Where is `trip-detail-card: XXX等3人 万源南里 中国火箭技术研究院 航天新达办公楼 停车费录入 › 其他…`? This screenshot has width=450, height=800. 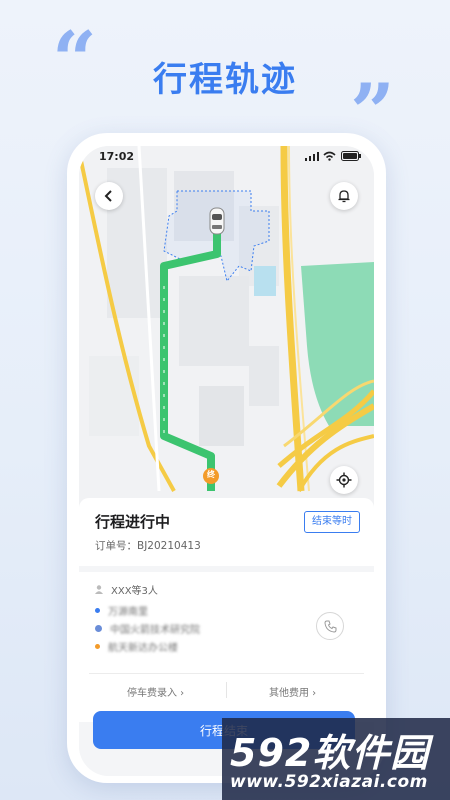
trip-detail-card: XXX等3人 万源南里 中国火箭技术研究院 航天新达办公楼 停车费录入 › 其他… is located at coordinates (226, 647).